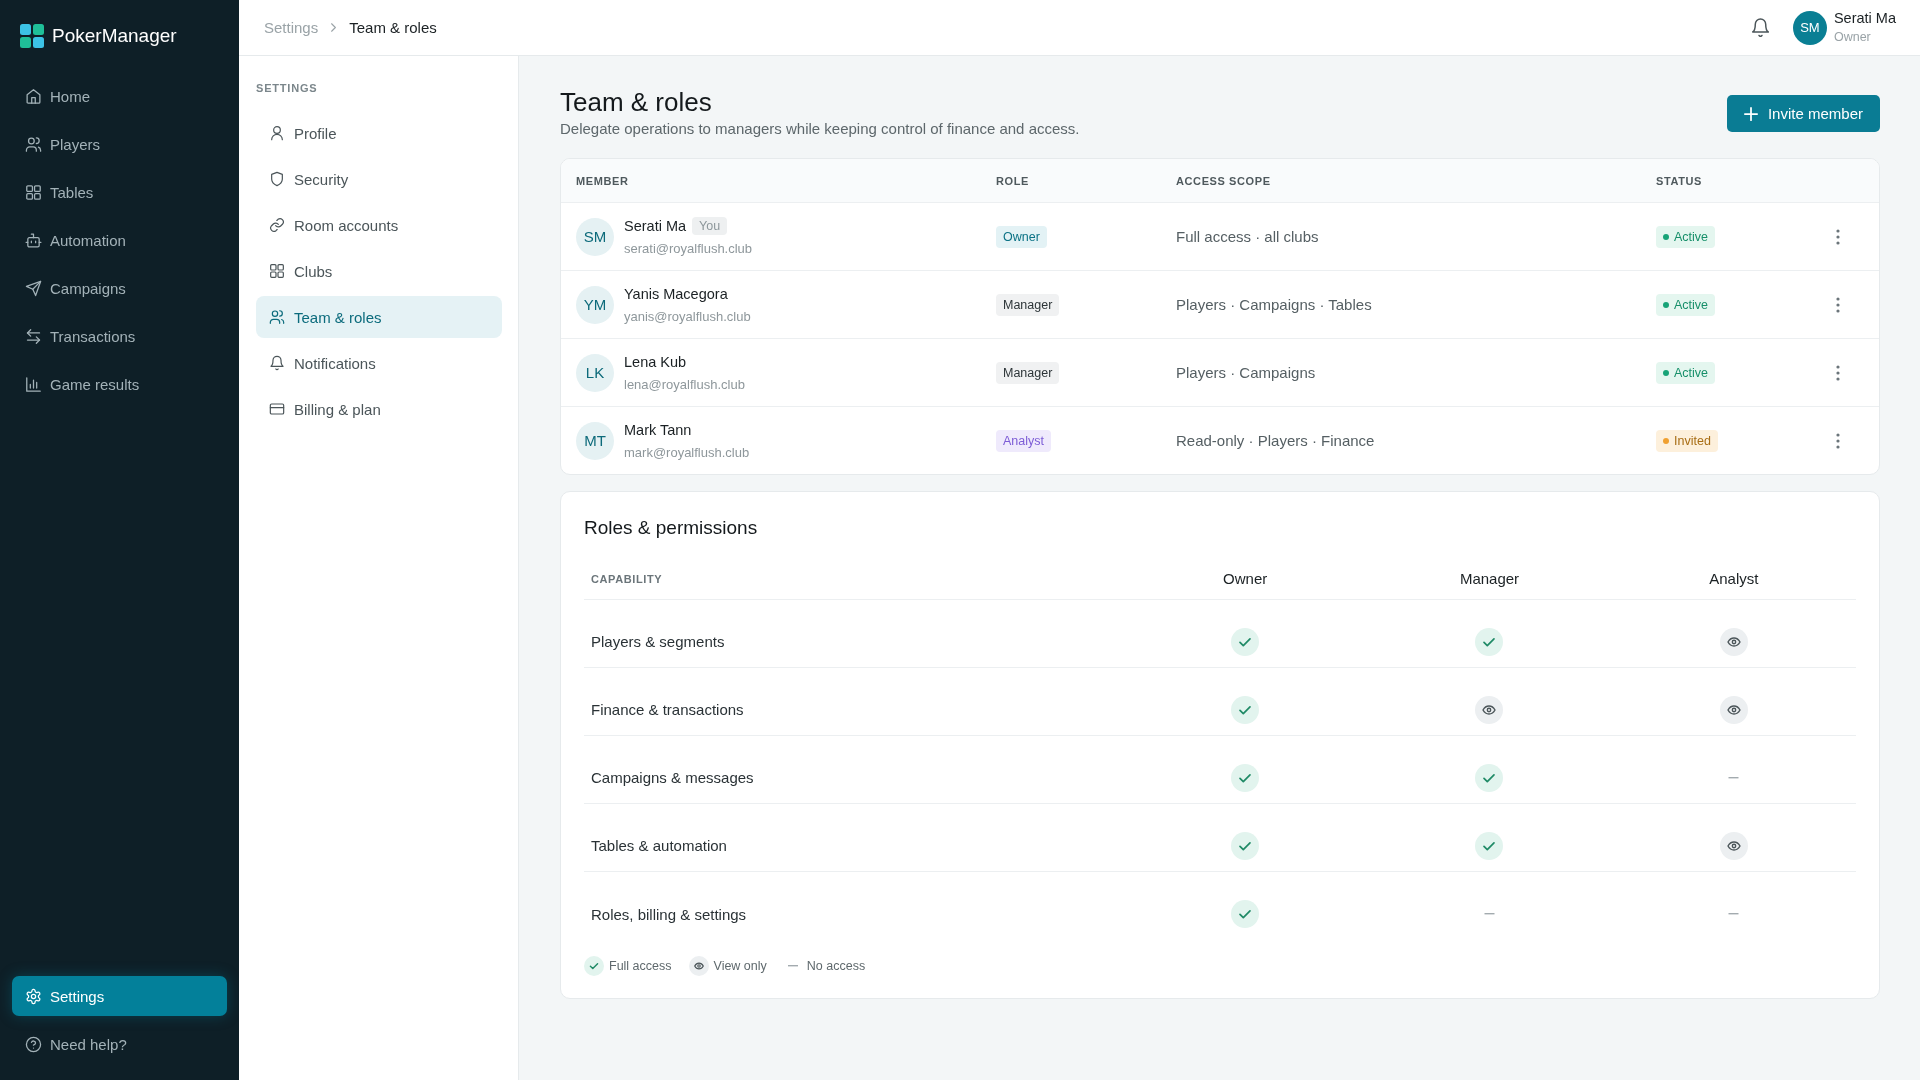 The width and height of the screenshot is (1920, 1080). Describe the element at coordinates (1864, 18) in the screenshot. I see `user-name: Serati Ma` at that location.